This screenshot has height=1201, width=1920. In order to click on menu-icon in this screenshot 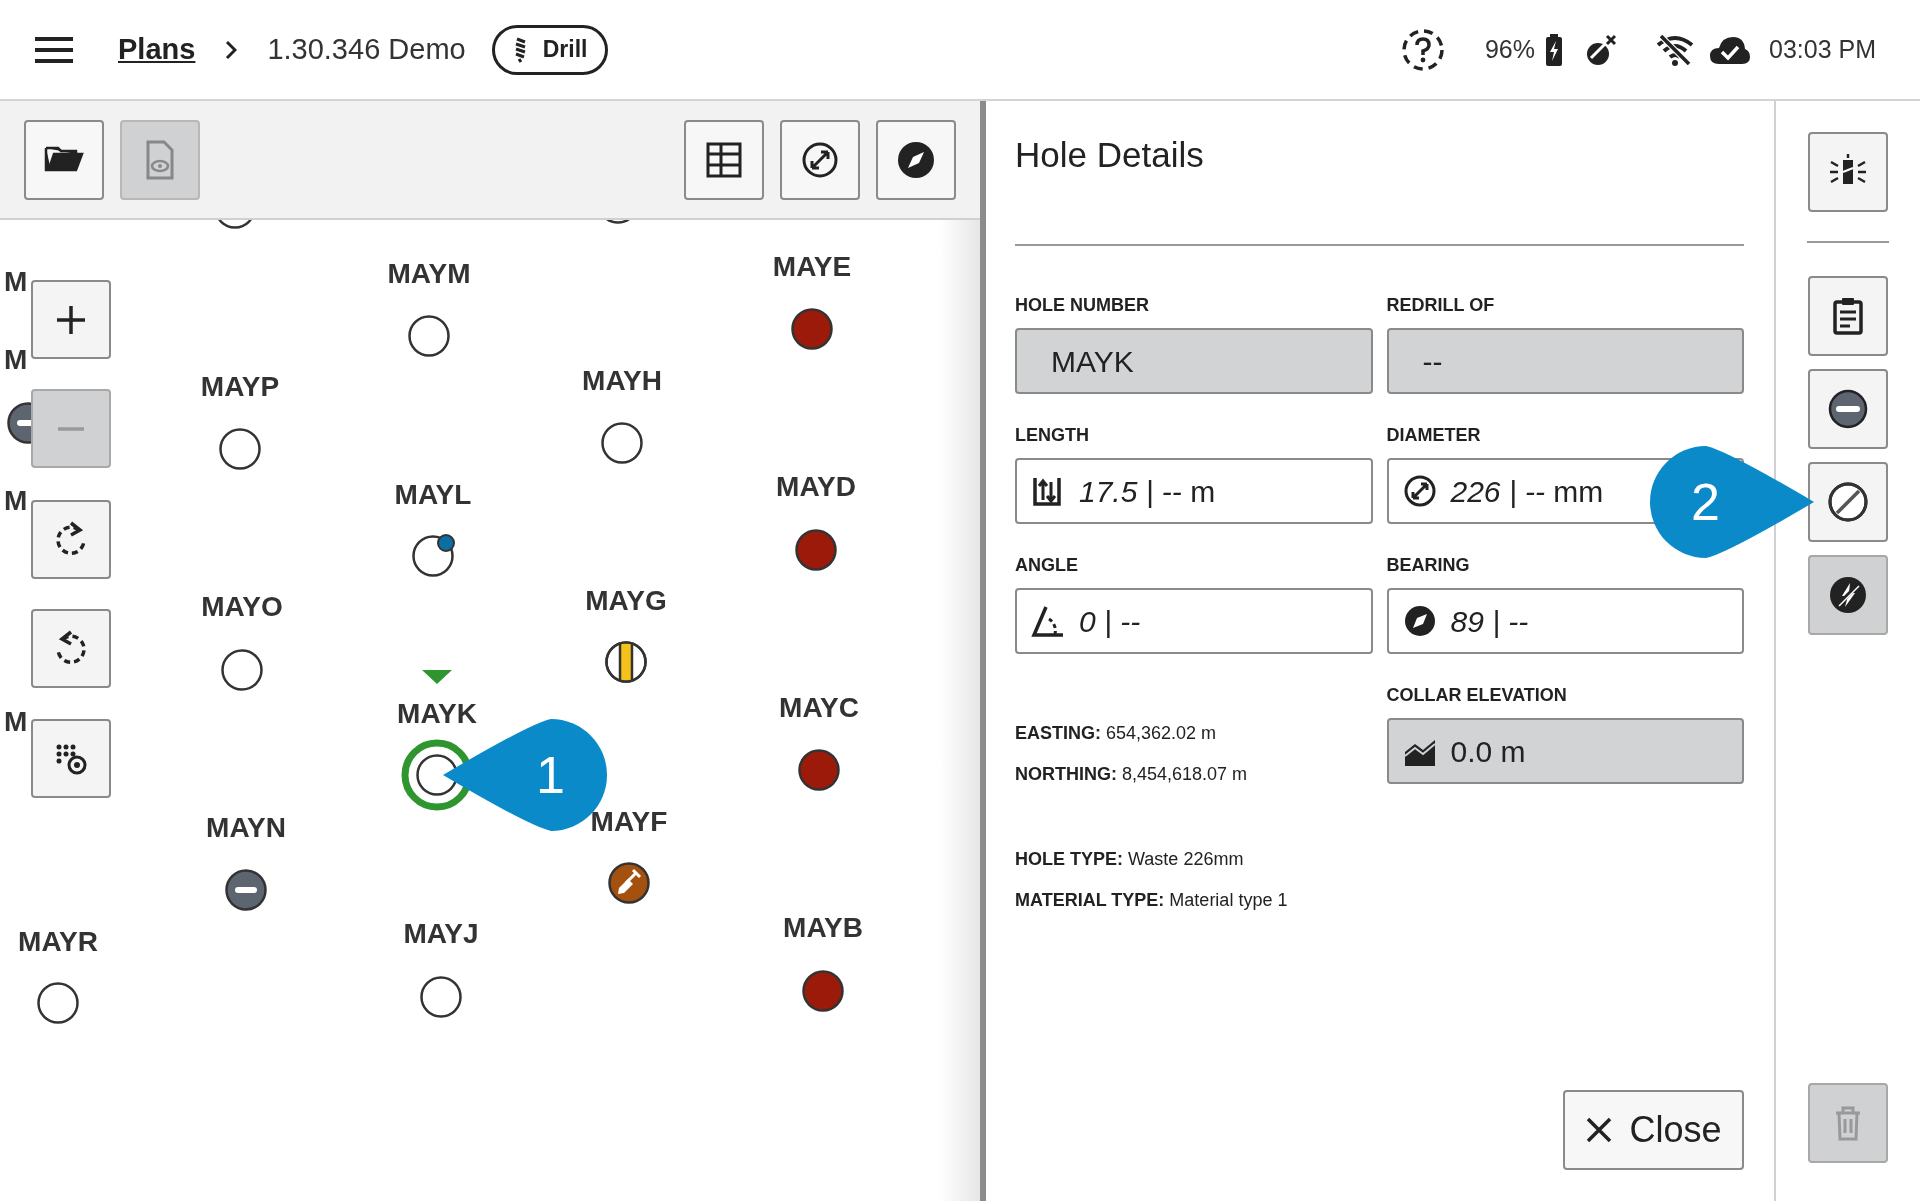, I will do `click(54, 49)`.